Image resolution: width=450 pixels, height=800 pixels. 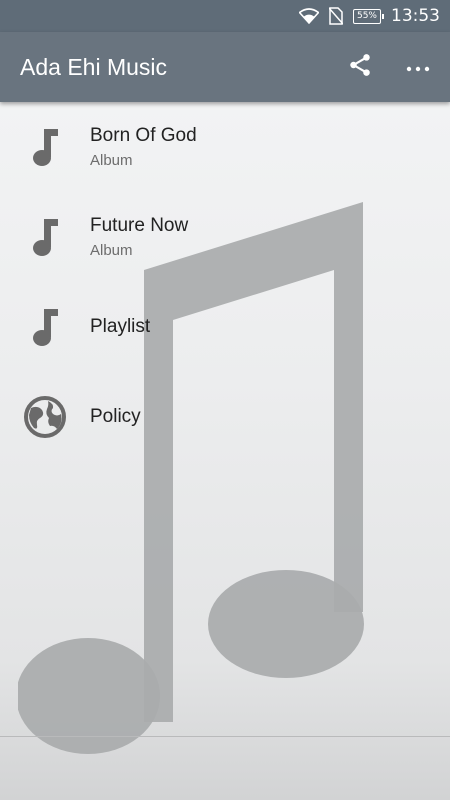 I want to click on list-item-born-of-god: Born Of God Album, so click(x=225, y=147).